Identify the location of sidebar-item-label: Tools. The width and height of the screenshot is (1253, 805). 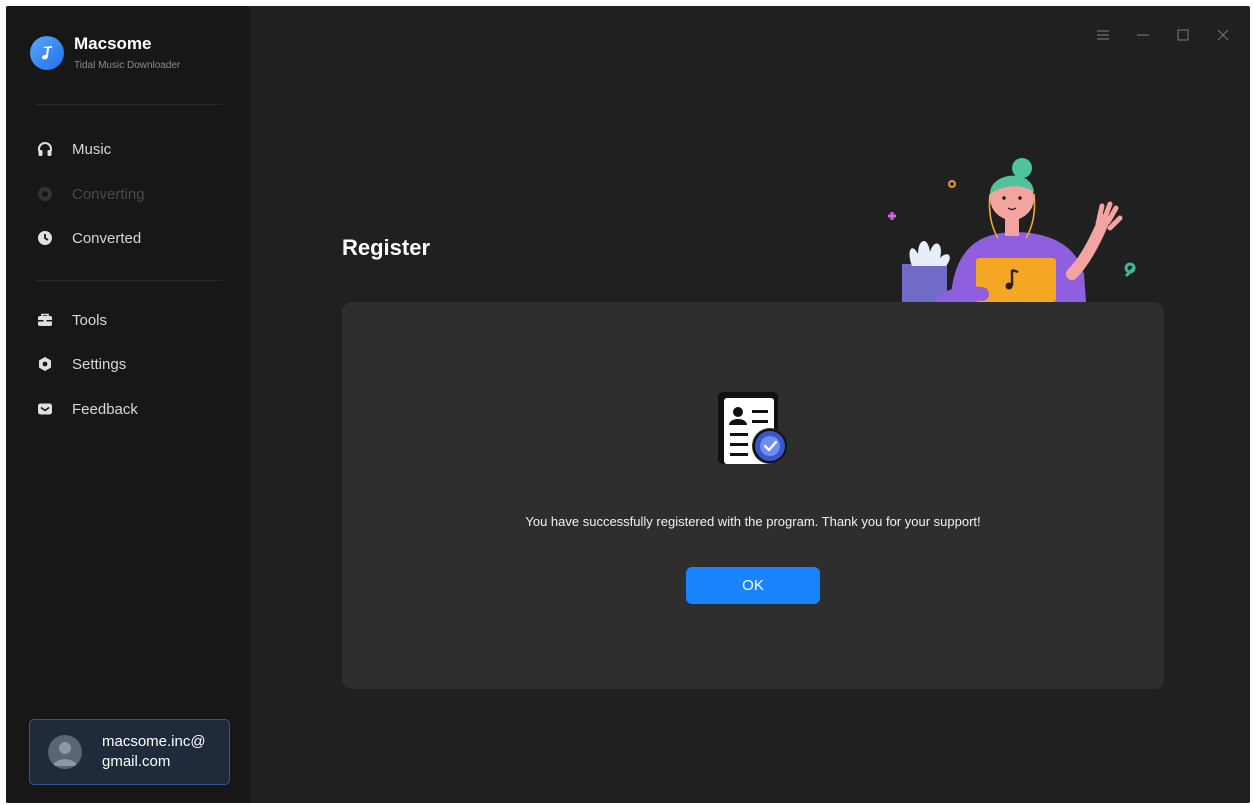
(90, 320).